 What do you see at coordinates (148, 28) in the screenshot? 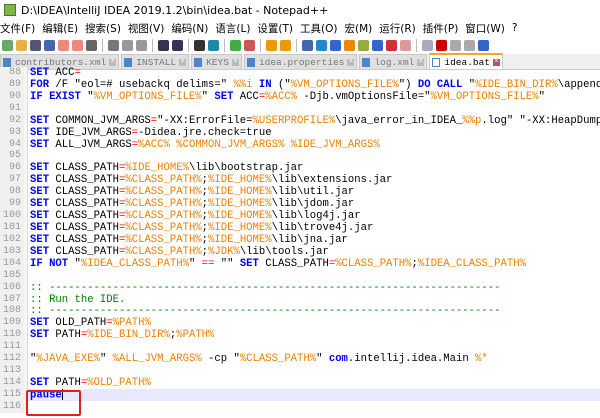
I see `menu-item: 视图(V)` at bounding box center [148, 28].